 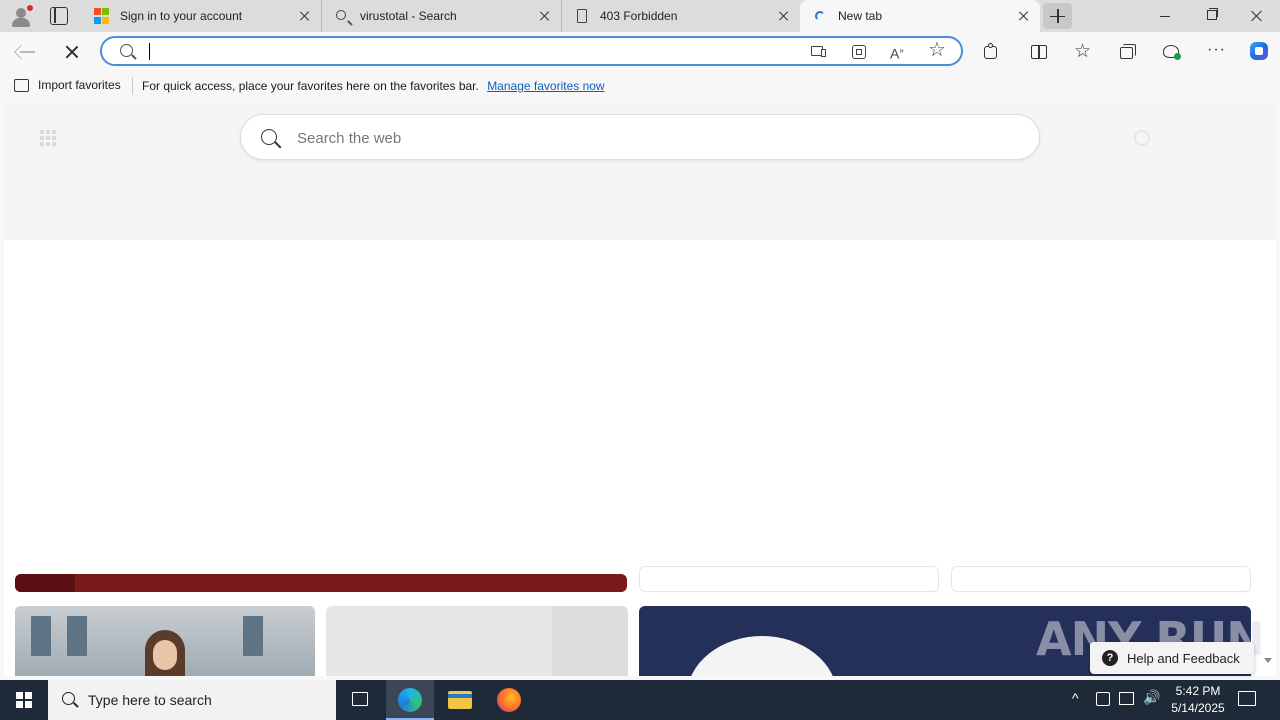 What do you see at coordinates (1216, 51) in the screenshot?
I see `more-options-icon: ···` at bounding box center [1216, 51].